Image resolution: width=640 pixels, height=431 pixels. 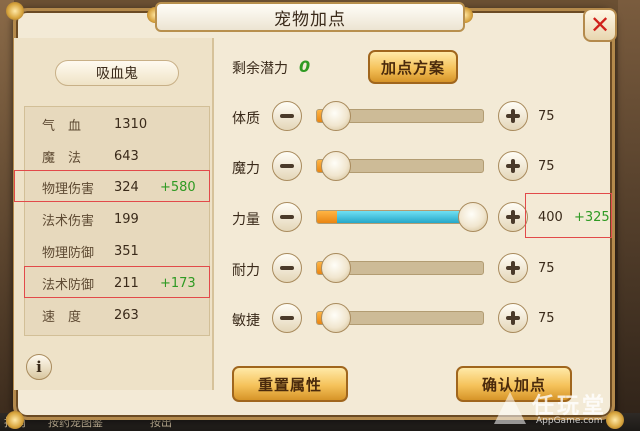 I want to click on attribute-label: 体质, so click(x=246, y=119).